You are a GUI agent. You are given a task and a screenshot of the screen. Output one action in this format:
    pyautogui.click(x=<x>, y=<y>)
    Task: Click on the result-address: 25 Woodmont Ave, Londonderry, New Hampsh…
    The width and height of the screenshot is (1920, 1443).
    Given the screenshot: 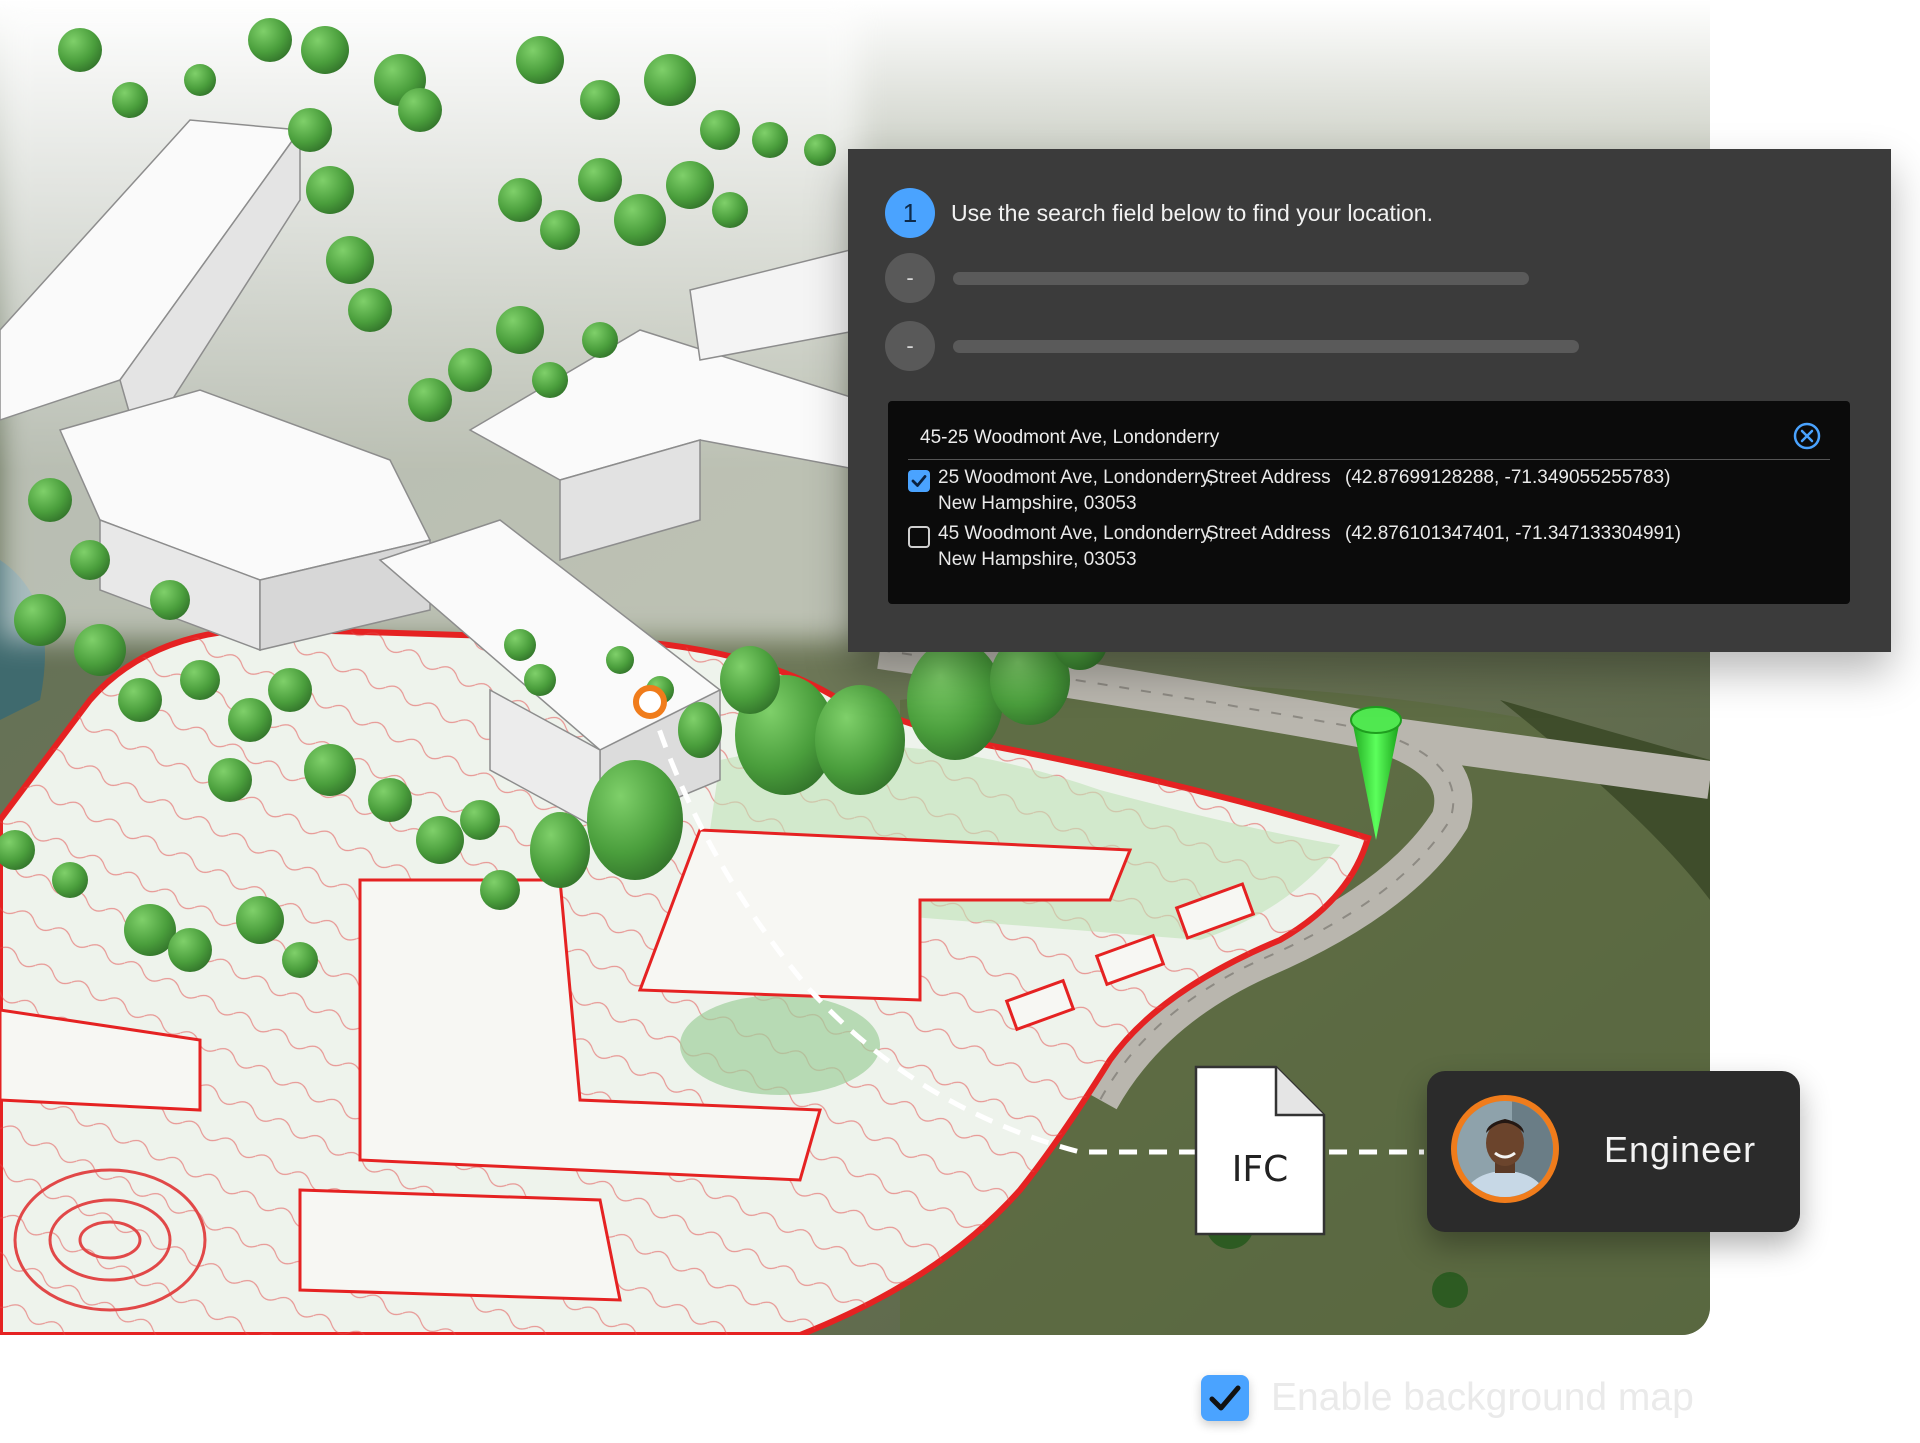 What is the action you would take?
    pyautogui.click(x=1088, y=491)
    